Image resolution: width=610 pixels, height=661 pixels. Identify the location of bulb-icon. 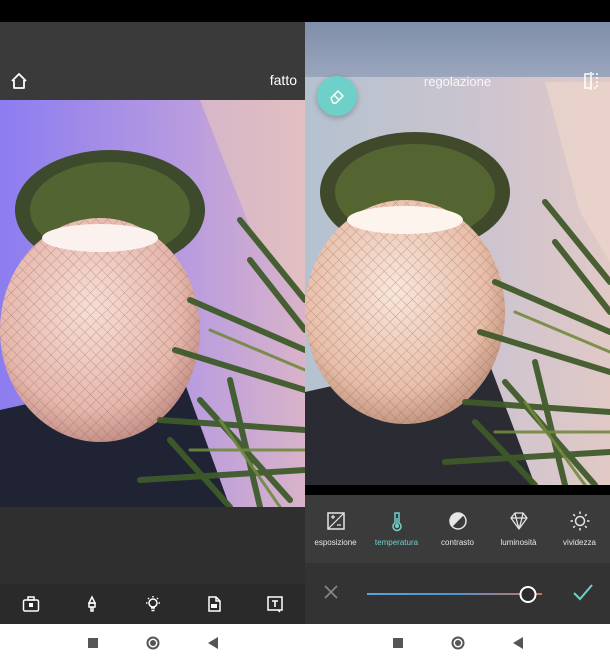
(153, 604).